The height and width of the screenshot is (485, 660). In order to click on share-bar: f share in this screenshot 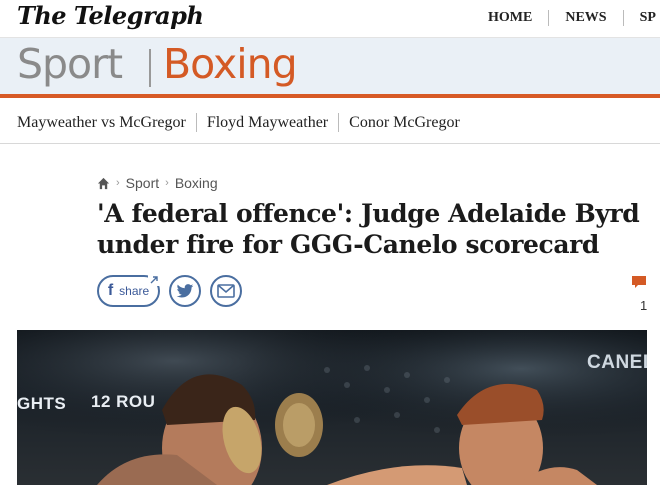, I will do `click(169, 290)`.